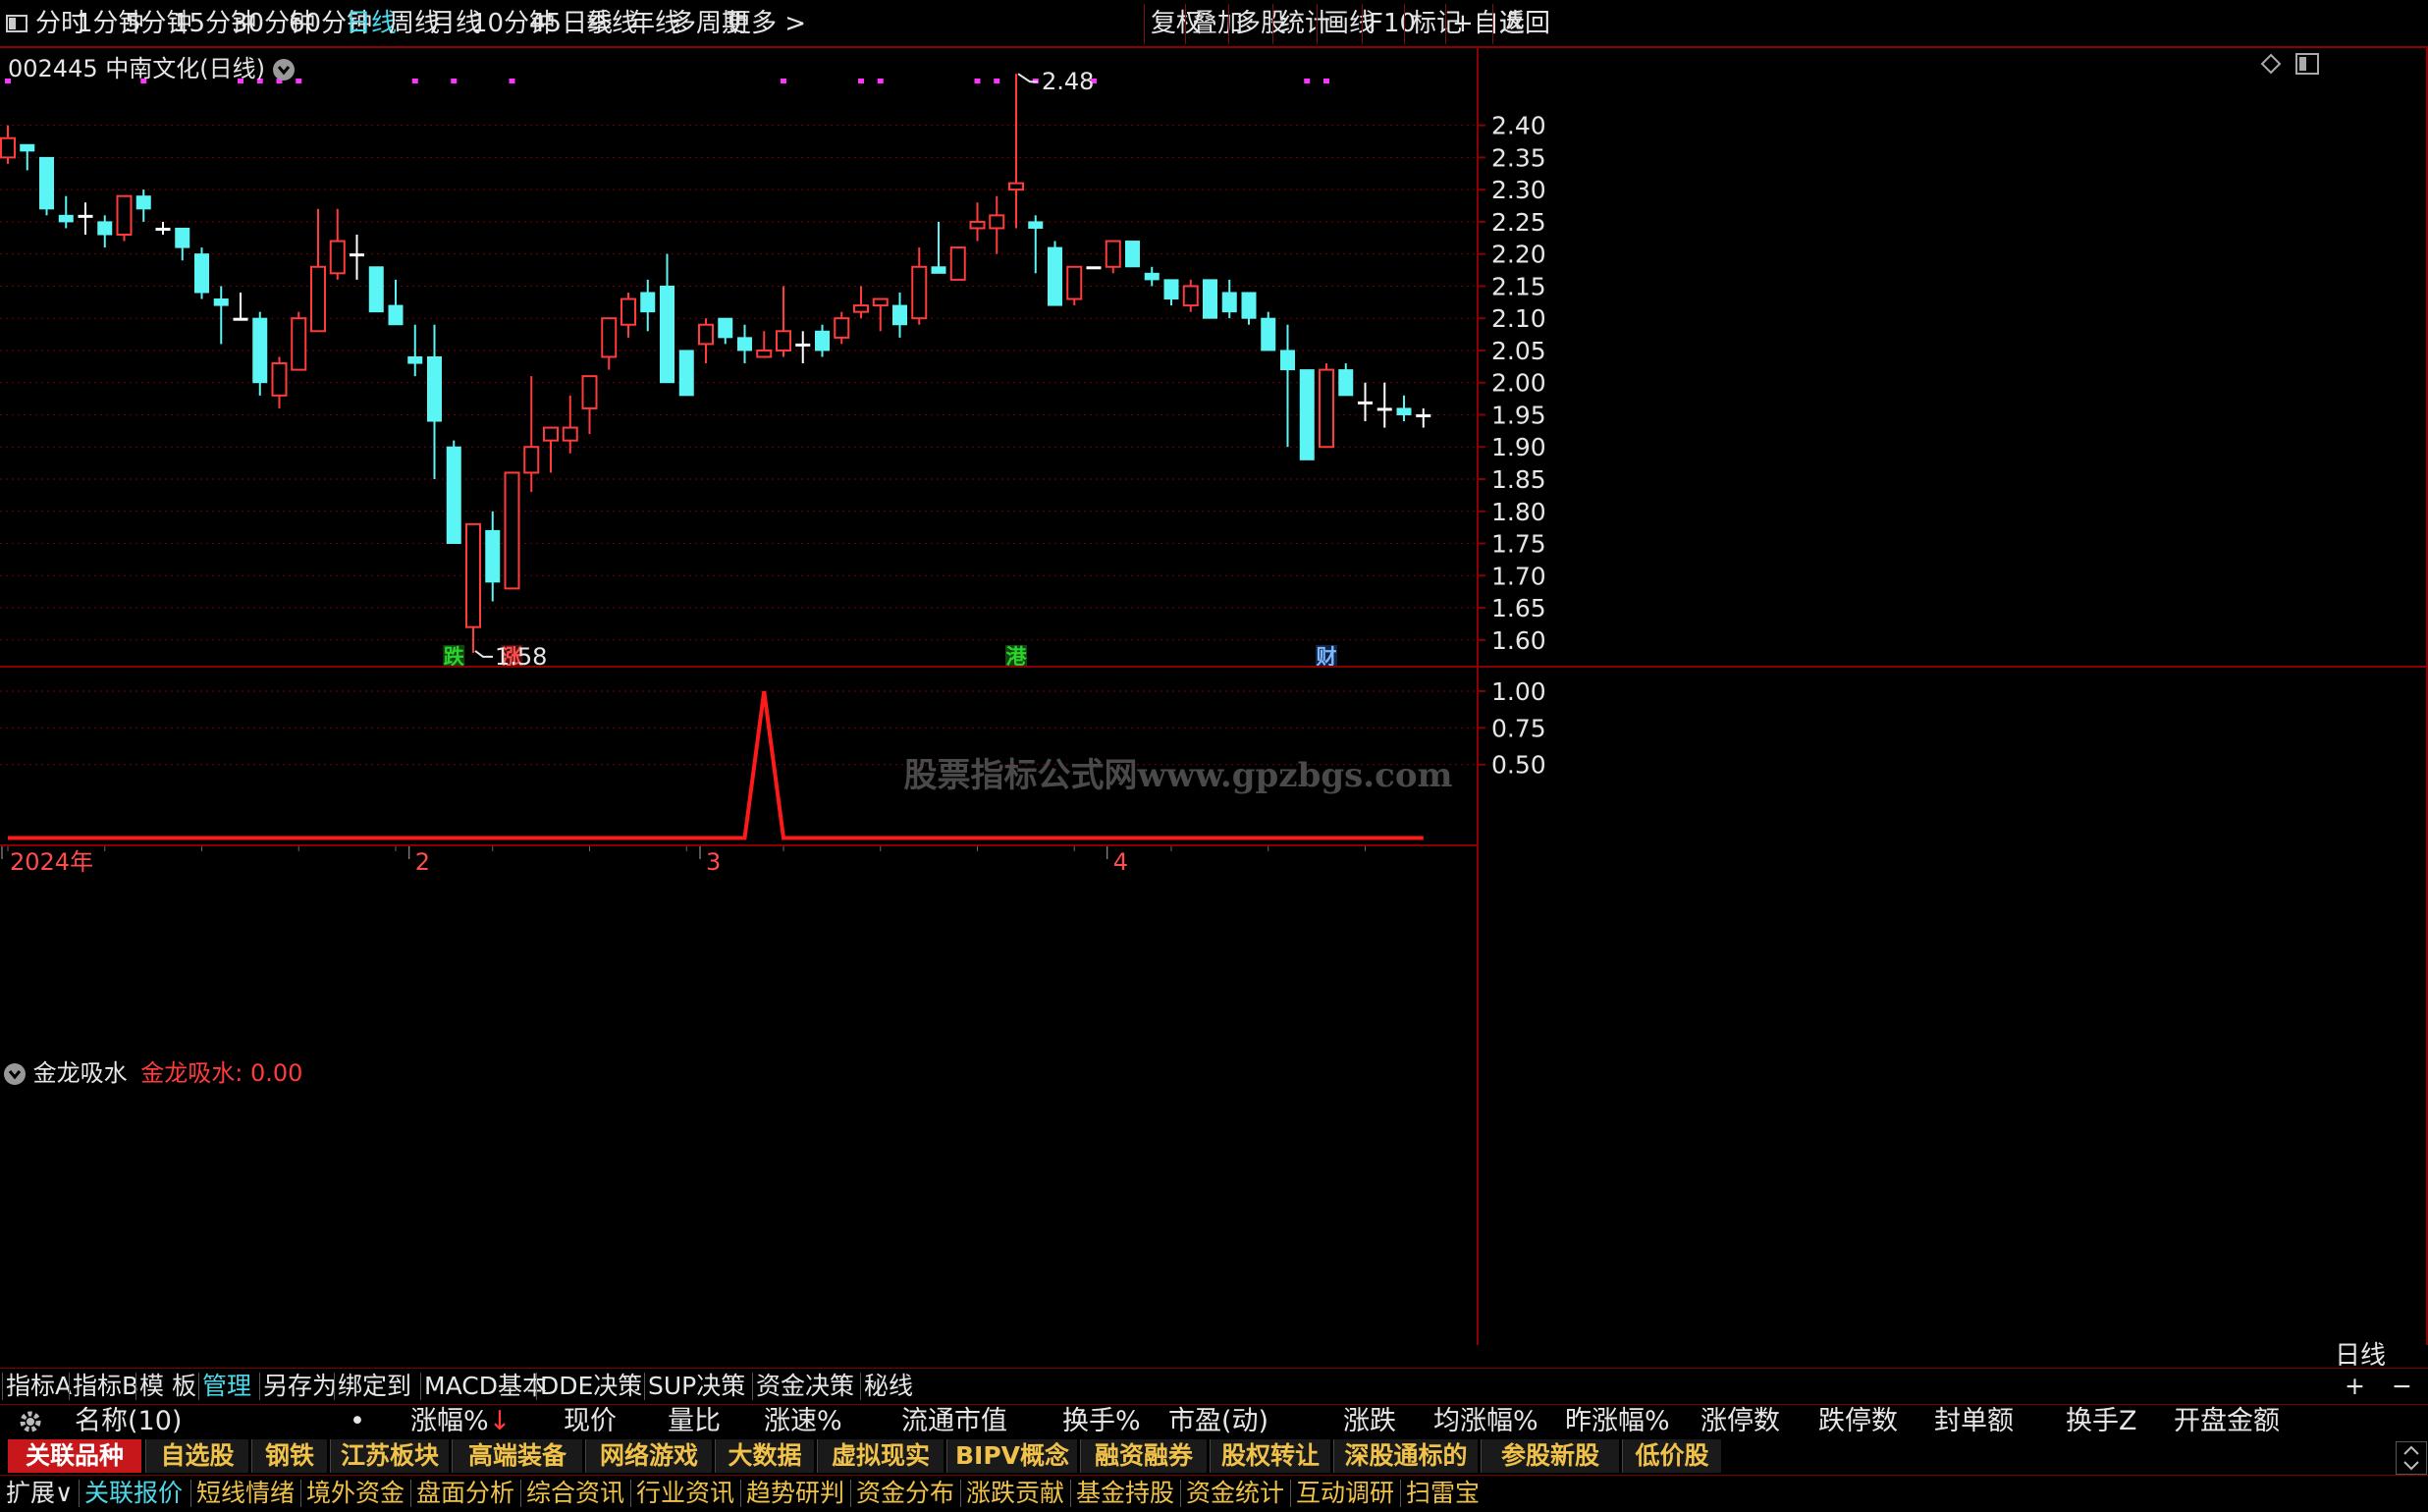  What do you see at coordinates (357, 1421) in the screenshot?
I see `column-header-1: •` at bounding box center [357, 1421].